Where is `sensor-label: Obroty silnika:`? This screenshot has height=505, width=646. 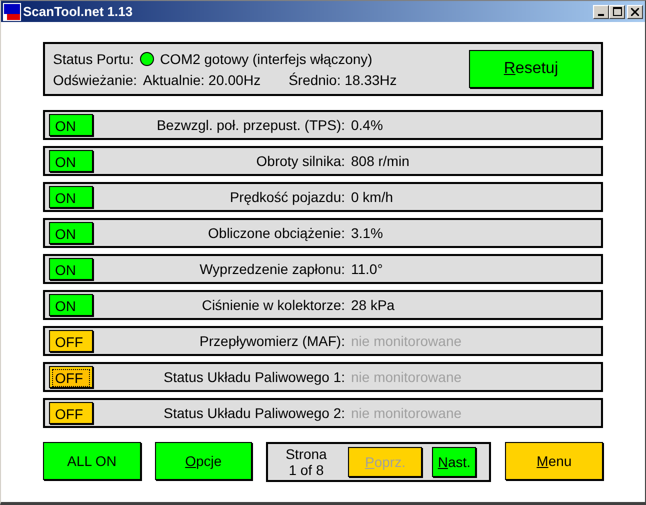 sensor-label: Obroty silnika: is located at coordinates (300, 161).